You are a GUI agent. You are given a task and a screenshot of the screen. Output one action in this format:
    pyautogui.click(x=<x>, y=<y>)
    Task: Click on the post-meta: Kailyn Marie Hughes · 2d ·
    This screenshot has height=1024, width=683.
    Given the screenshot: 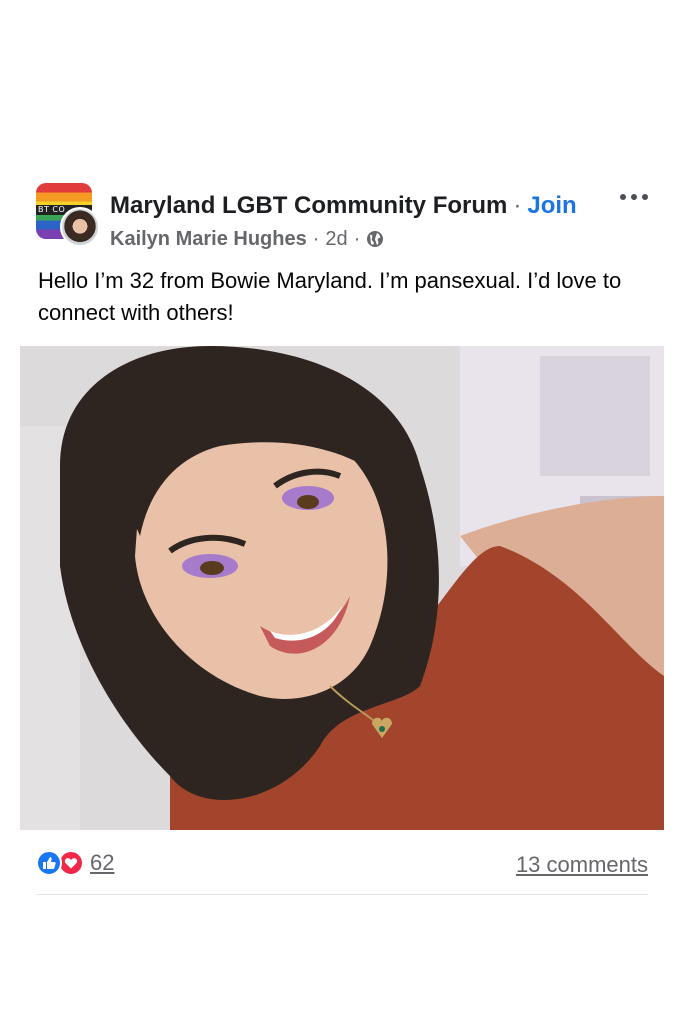 What is the action you would take?
    pyautogui.click(x=247, y=239)
    